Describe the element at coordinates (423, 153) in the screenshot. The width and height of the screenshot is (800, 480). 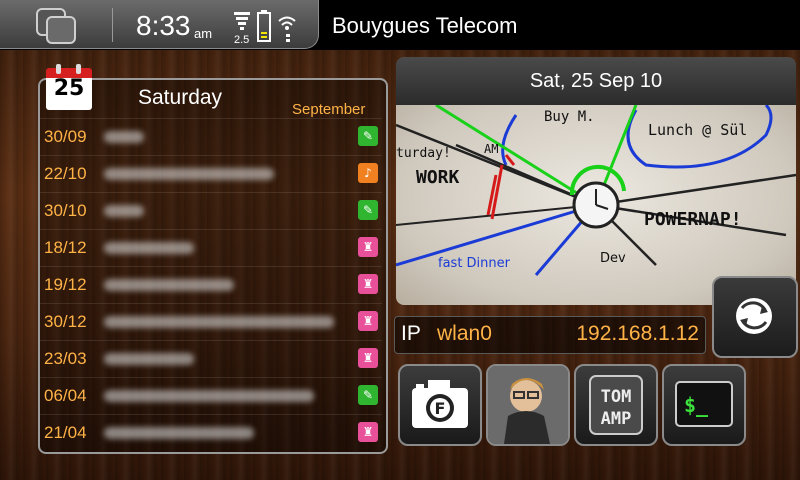
I see `wb-text-saturday: turday!` at that location.